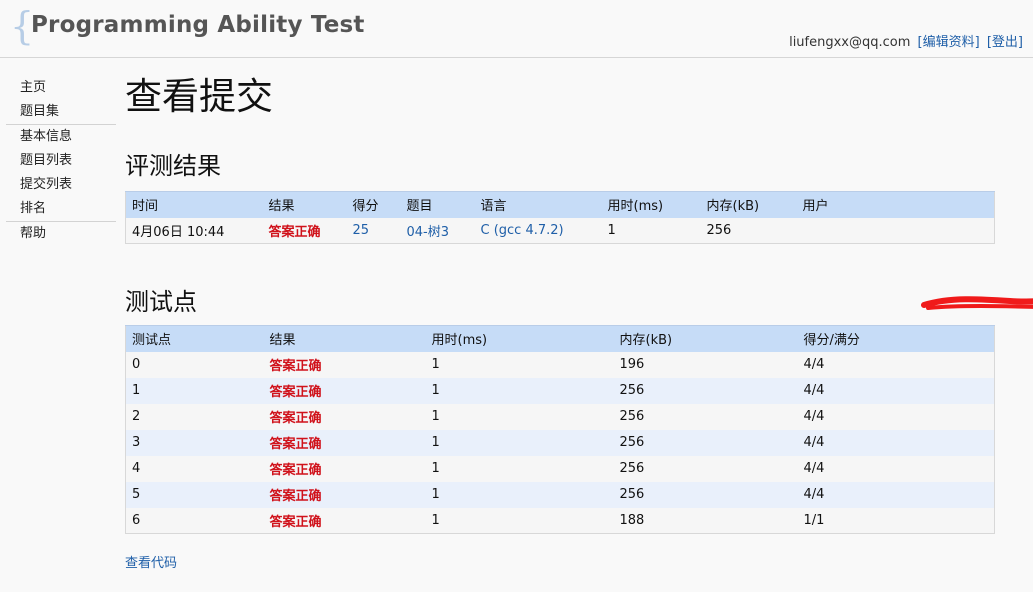  Describe the element at coordinates (748, 230) in the screenshot. I see `memory-kb: 256` at that location.